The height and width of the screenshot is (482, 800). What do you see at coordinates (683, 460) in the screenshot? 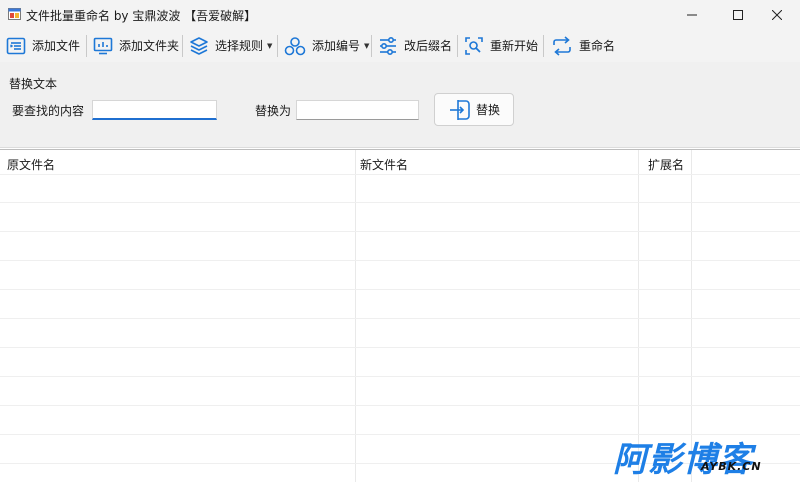
I see `watermark-logo-text: 阿影博客` at bounding box center [683, 460].